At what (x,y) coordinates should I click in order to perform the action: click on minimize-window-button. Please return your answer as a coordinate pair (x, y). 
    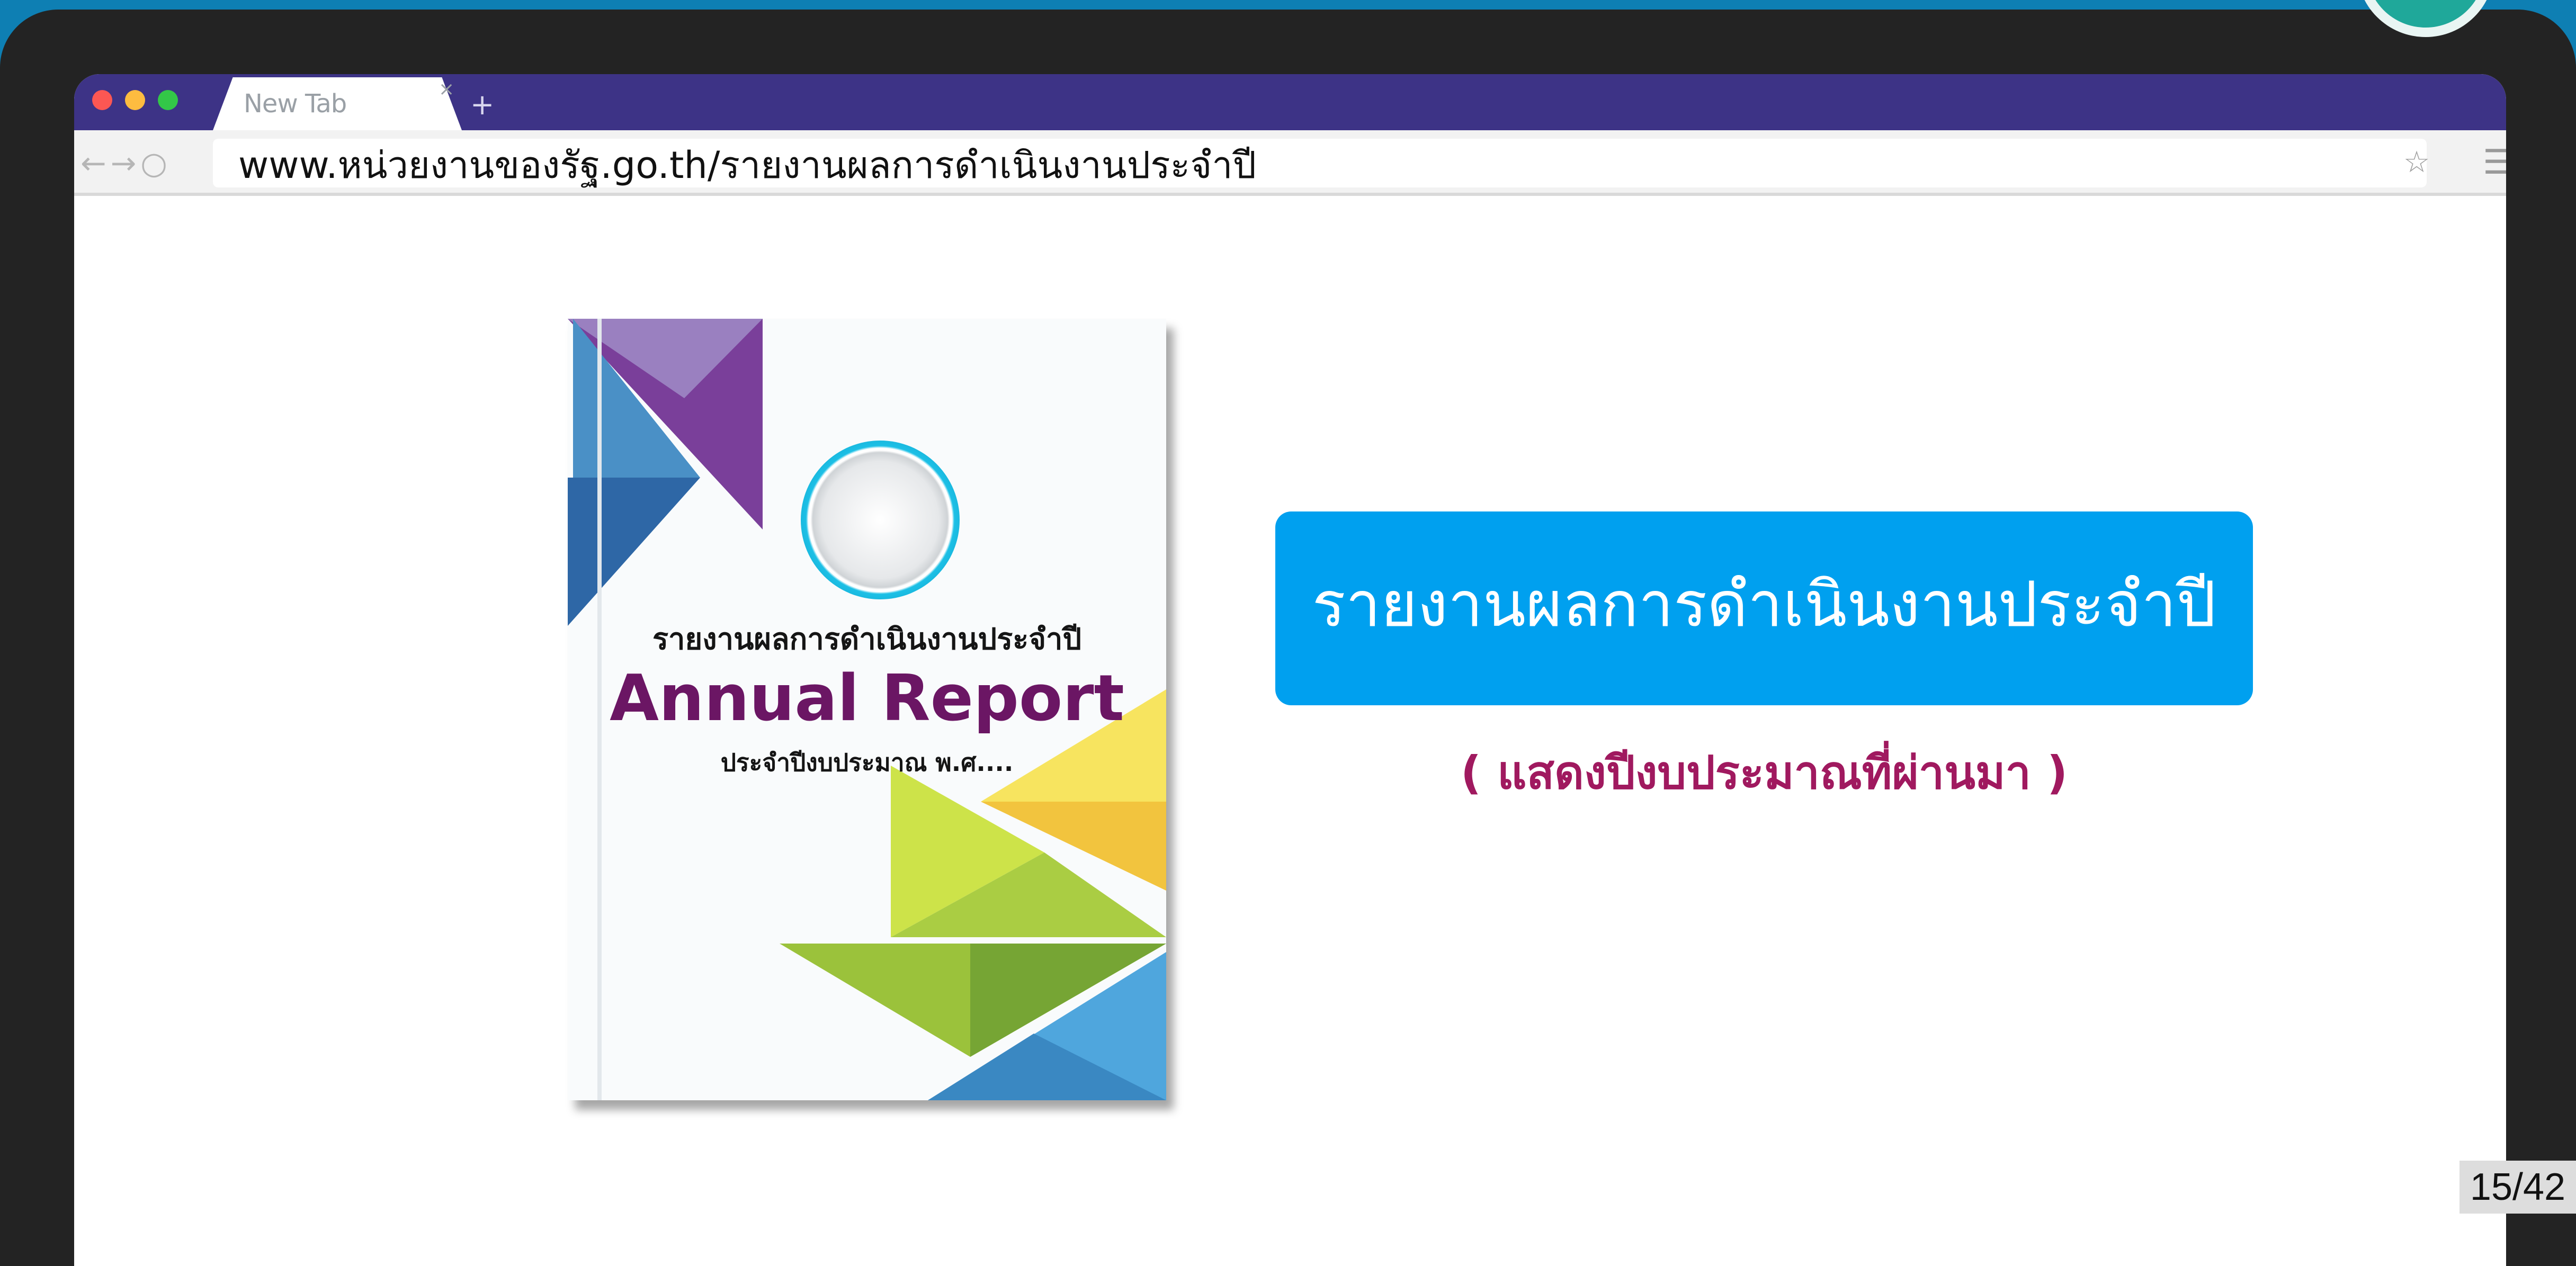
    Looking at the image, I should click on (135, 100).